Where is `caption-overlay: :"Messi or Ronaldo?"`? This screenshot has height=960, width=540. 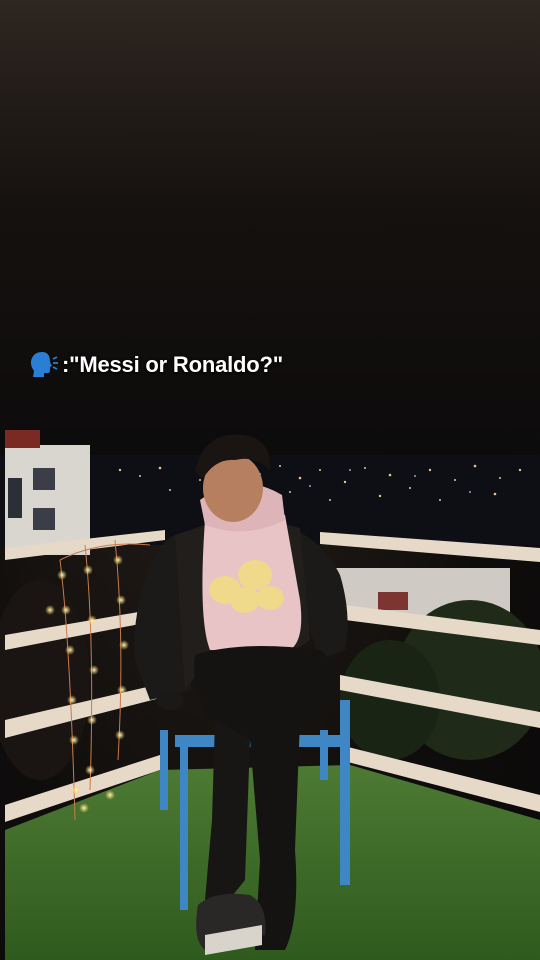 caption-overlay: :"Messi or Ronaldo?" is located at coordinates (155, 365).